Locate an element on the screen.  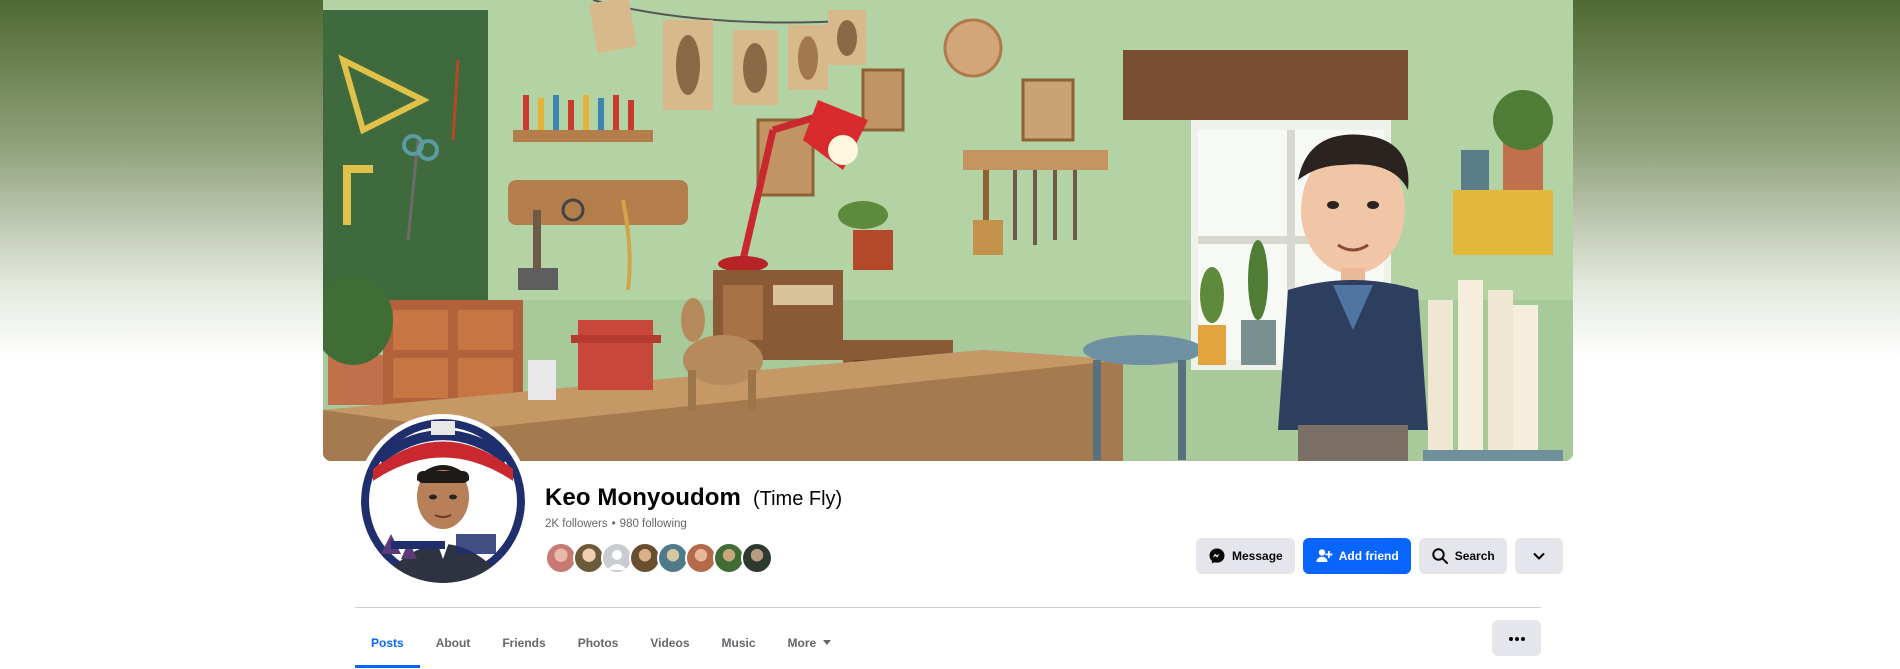
tab-photos: Photos is located at coordinates (598, 643).